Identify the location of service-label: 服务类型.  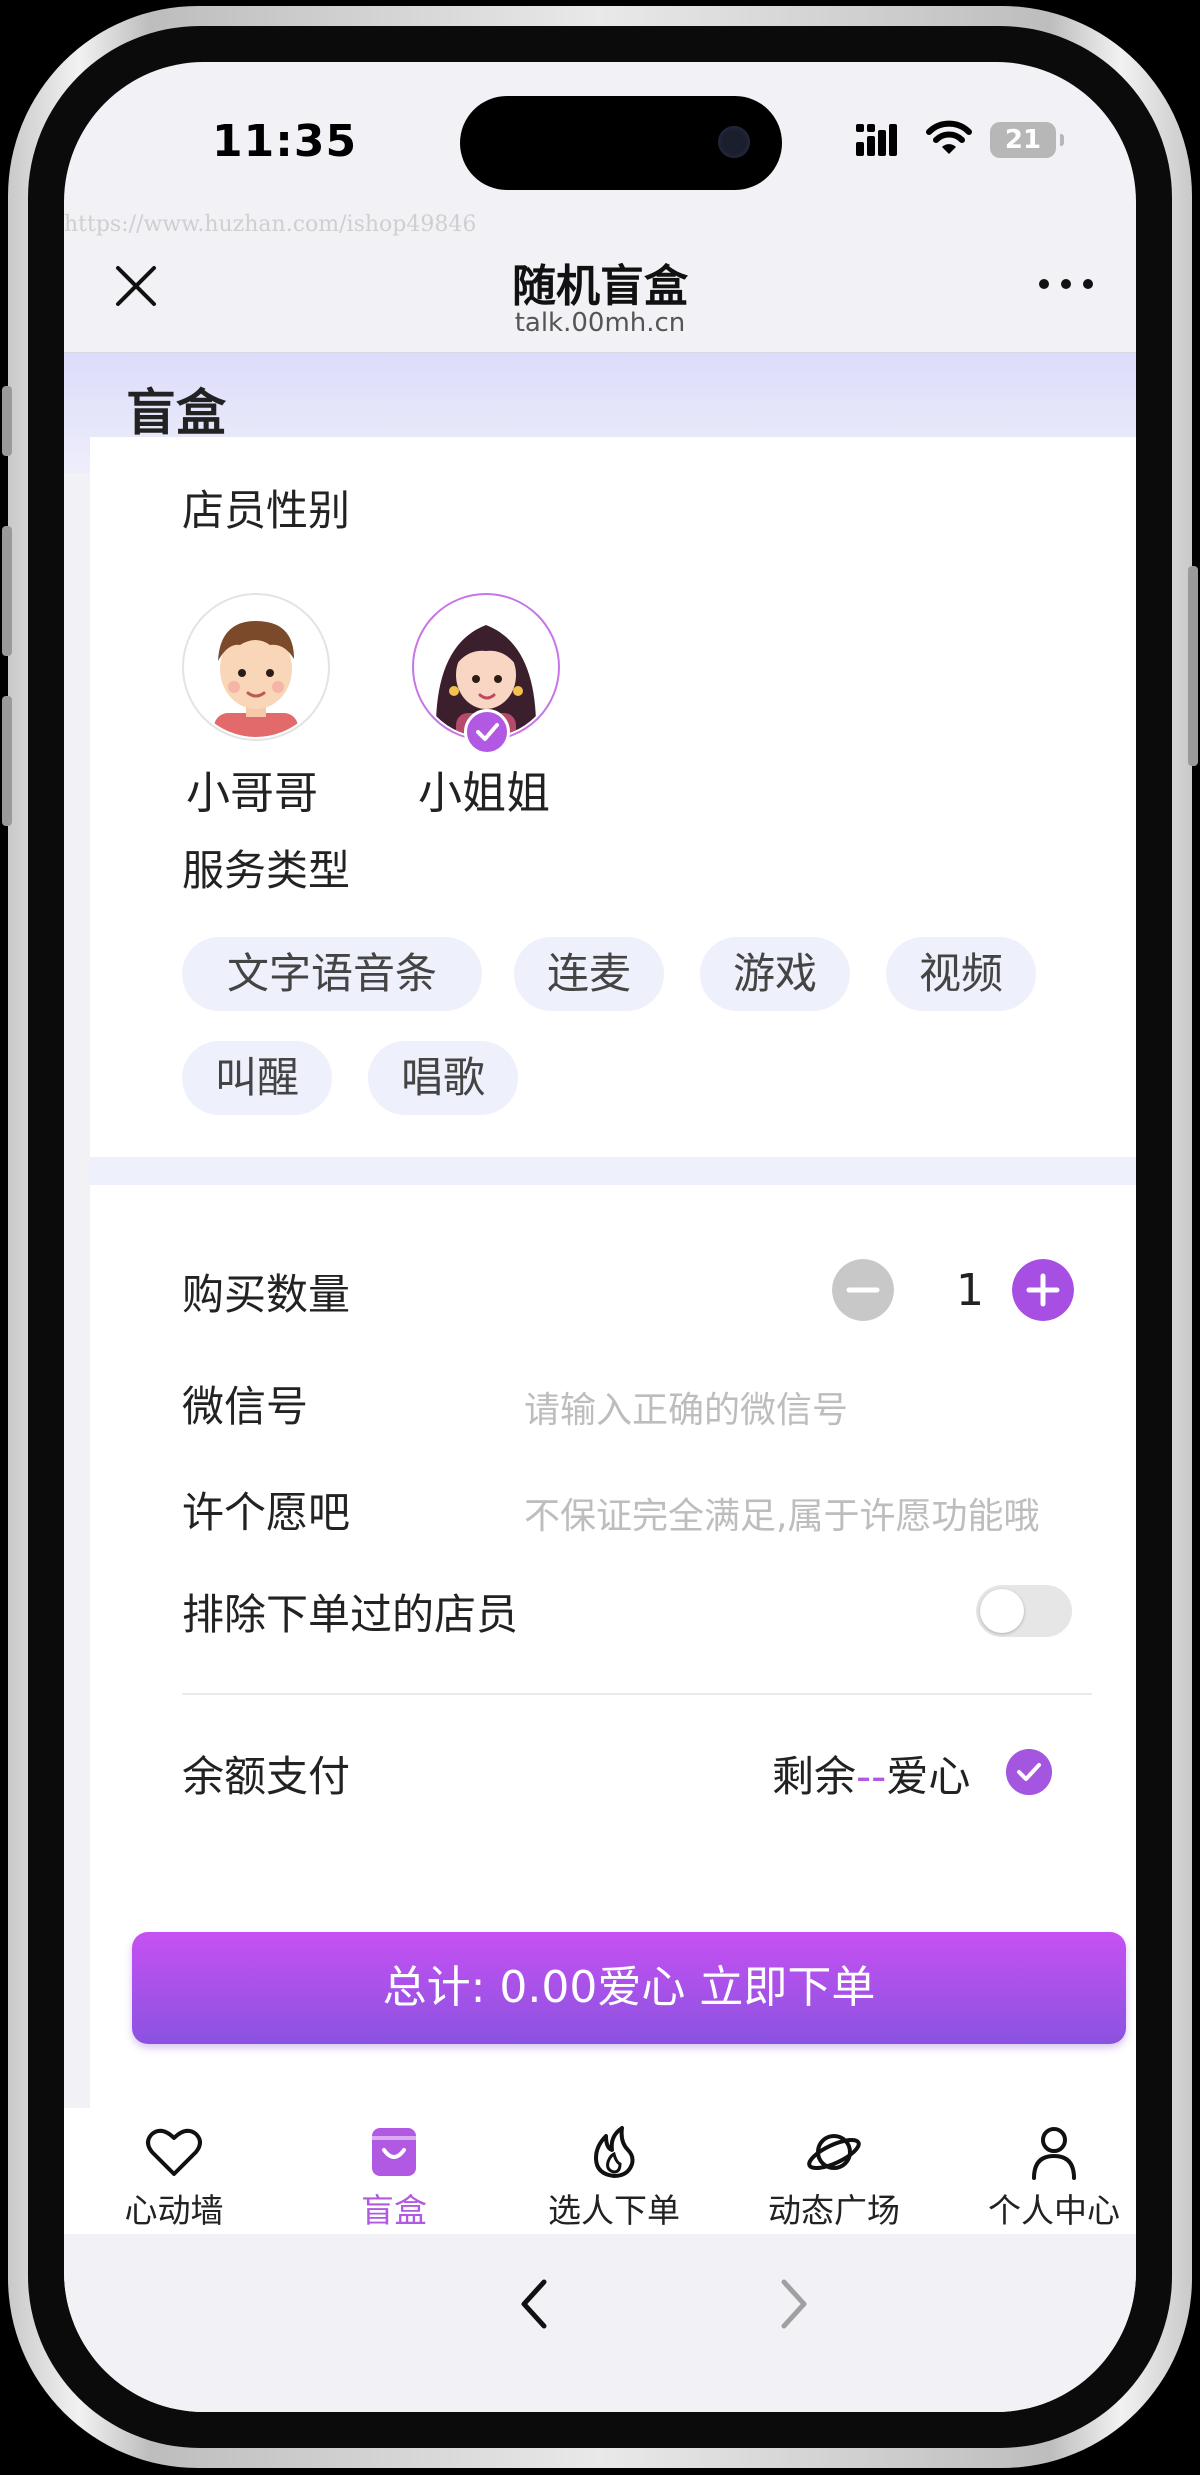
(266, 870).